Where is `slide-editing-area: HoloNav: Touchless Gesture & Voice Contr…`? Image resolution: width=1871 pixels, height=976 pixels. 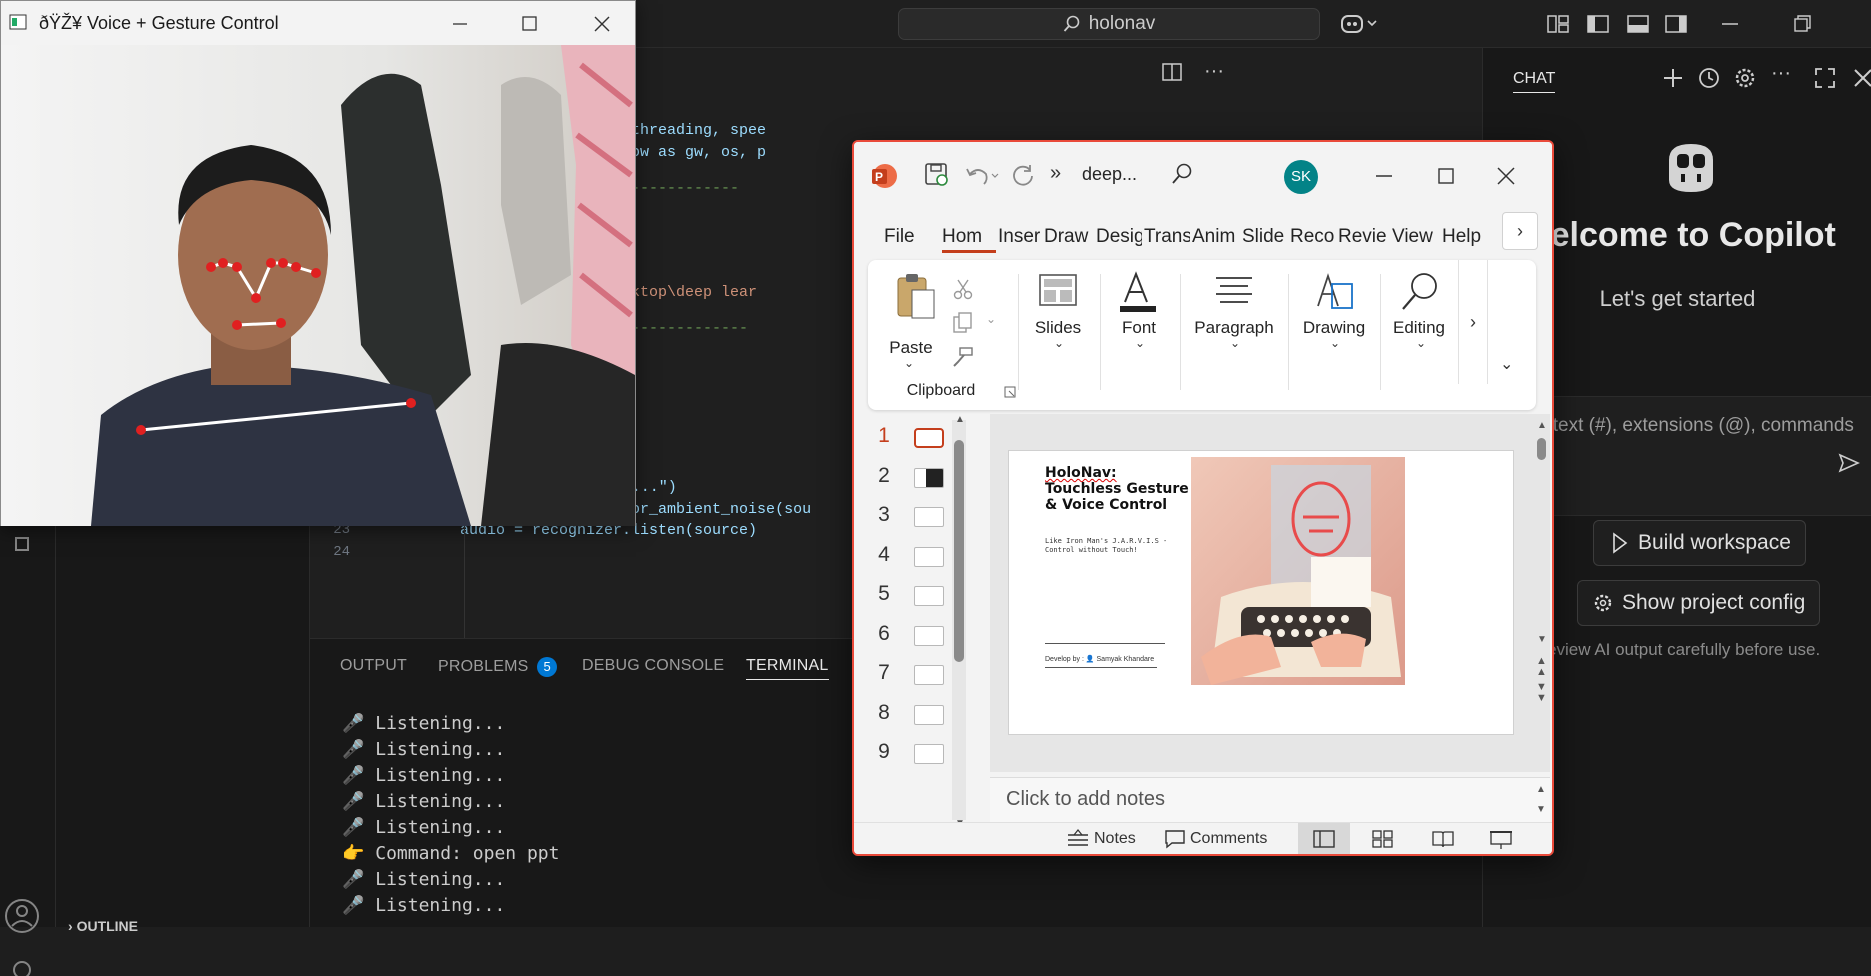 slide-editing-area: HoloNav: Touchless Gesture & Voice Contr… is located at coordinates (1270, 593).